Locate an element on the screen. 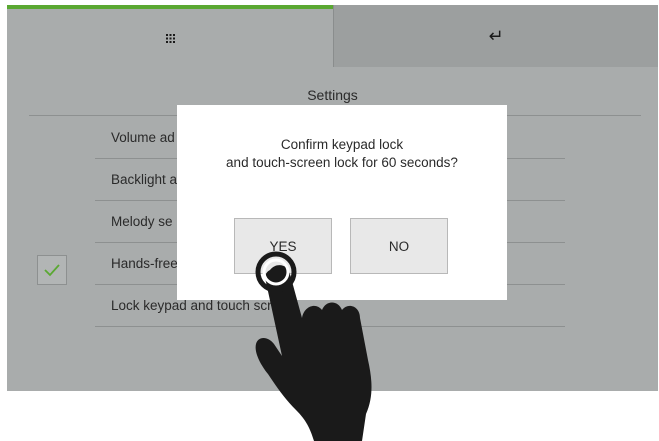  page-title: Settings is located at coordinates (332, 95).